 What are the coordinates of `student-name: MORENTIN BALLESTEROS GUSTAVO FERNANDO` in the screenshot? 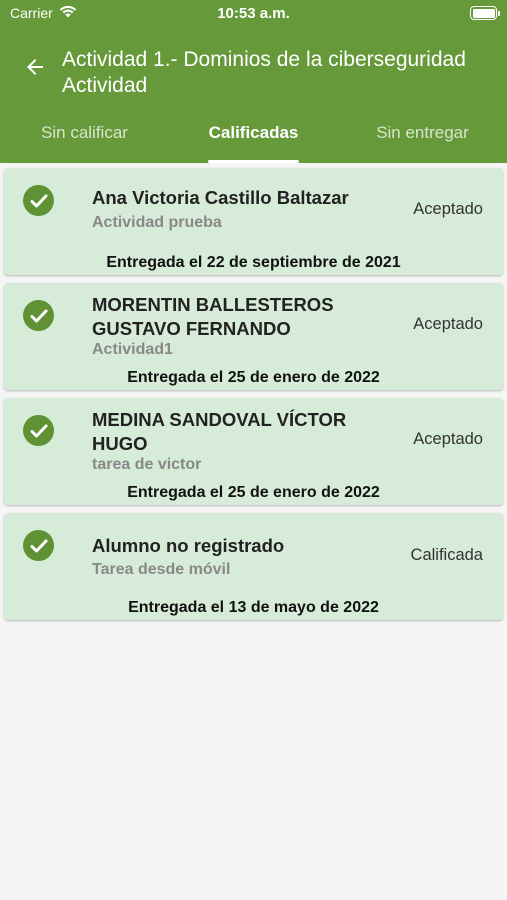 It's located at (213, 316).